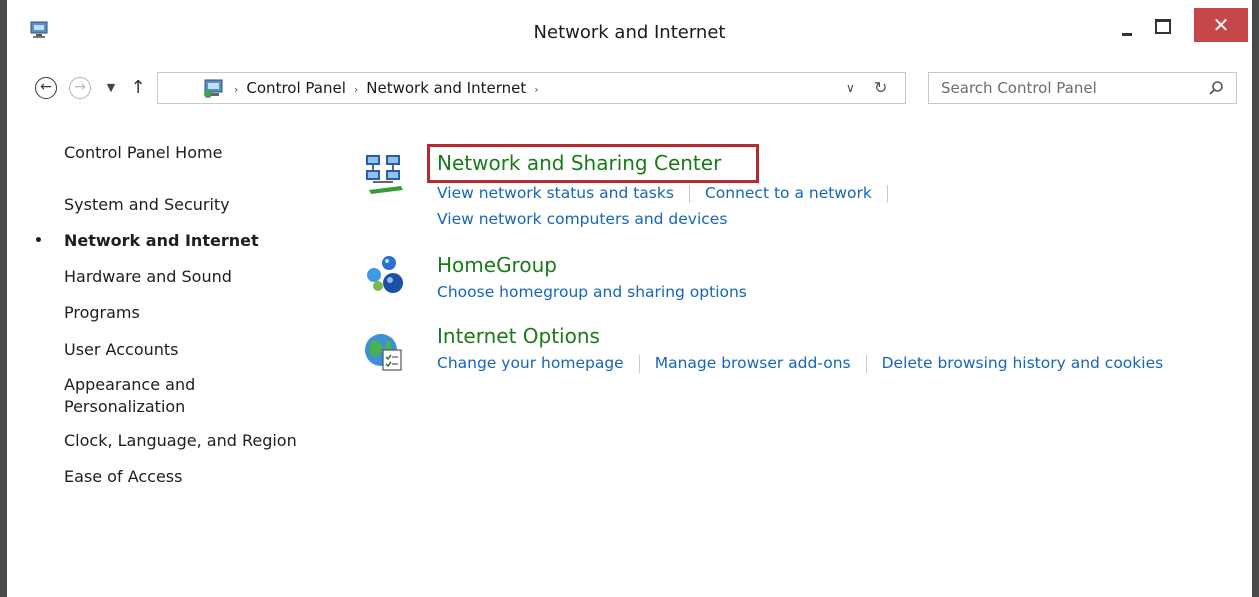  What do you see at coordinates (125, 406) in the screenshot?
I see `sidebar-item-label-line2: Personalization` at bounding box center [125, 406].